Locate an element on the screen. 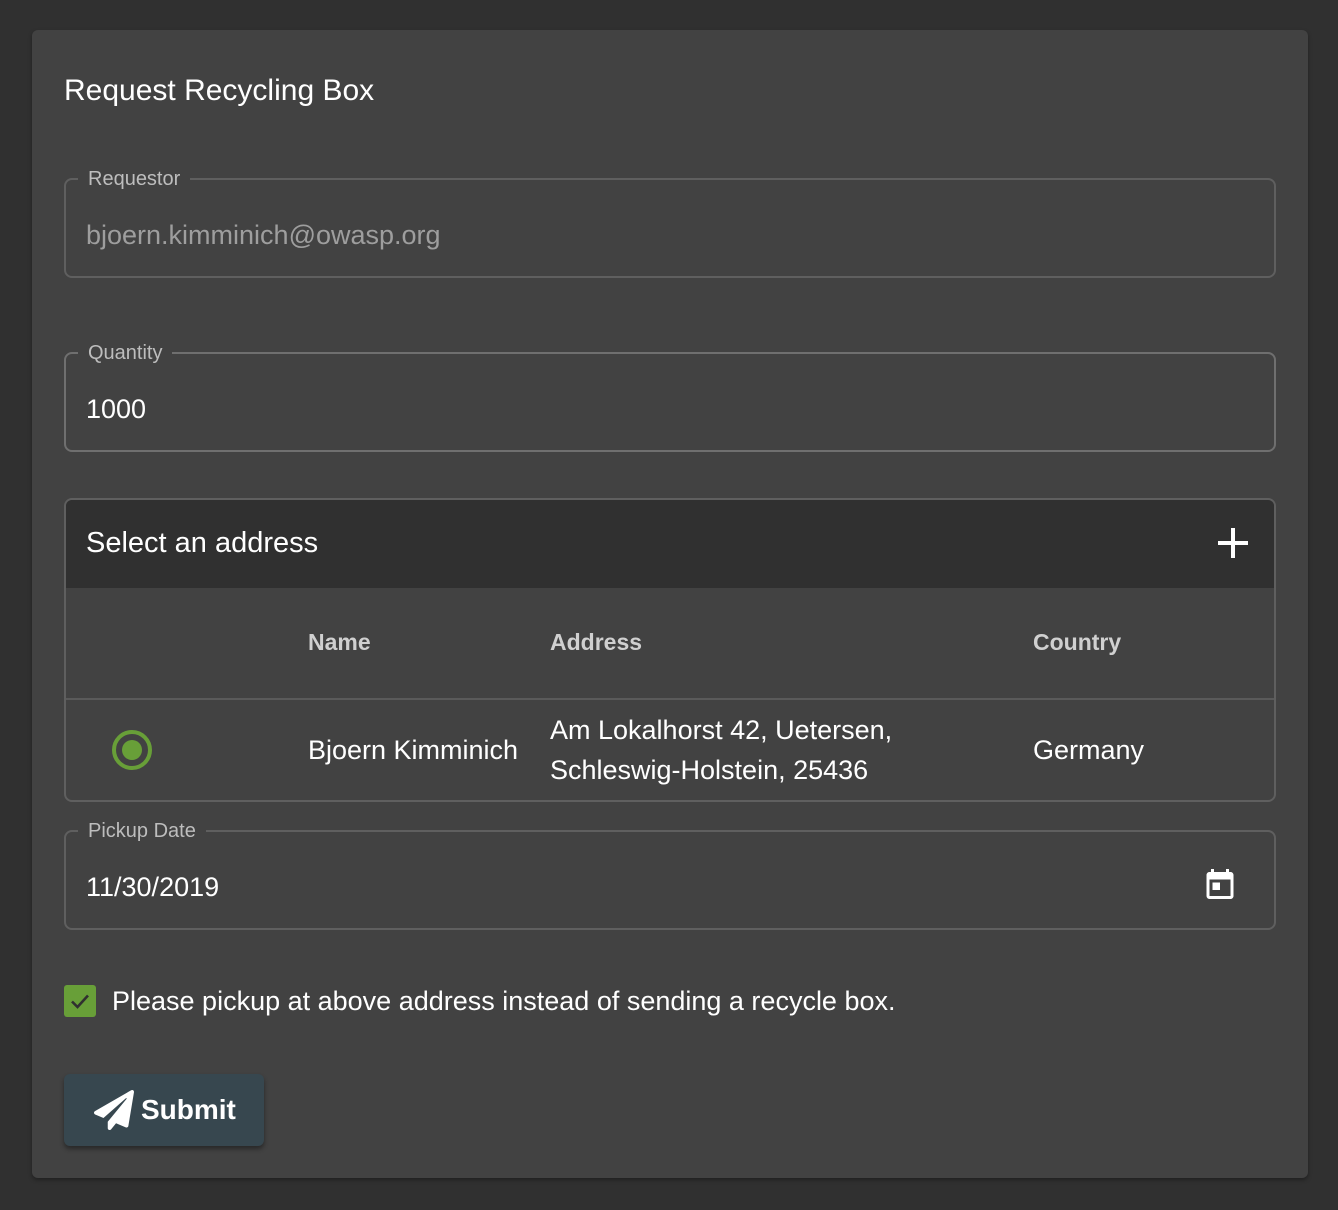 The width and height of the screenshot is (1338, 1210). pickup-date-field: Pickup Date 11/30/2019 is located at coordinates (670, 874).